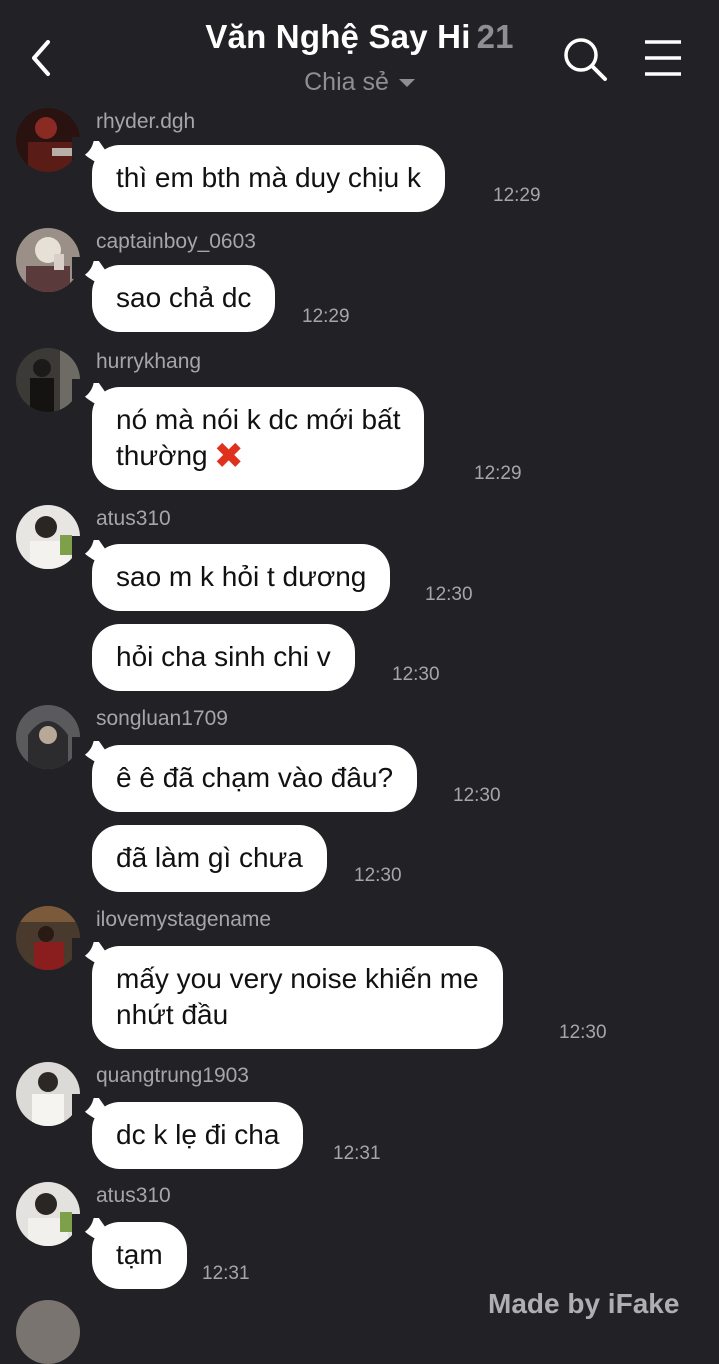  I want to click on watermark: Made by iFake, so click(584, 1303).